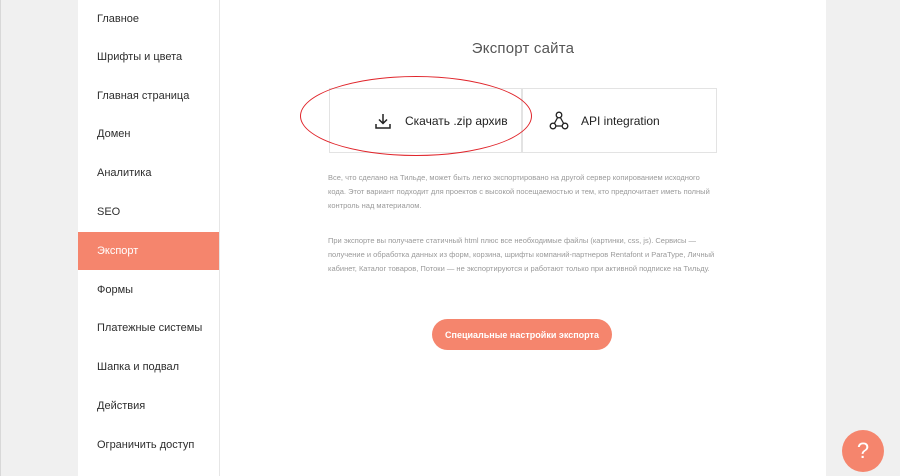 The height and width of the screenshot is (476, 900). Describe the element at coordinates (39, 238) in the screenshot. I see `page-background-left` at that location.